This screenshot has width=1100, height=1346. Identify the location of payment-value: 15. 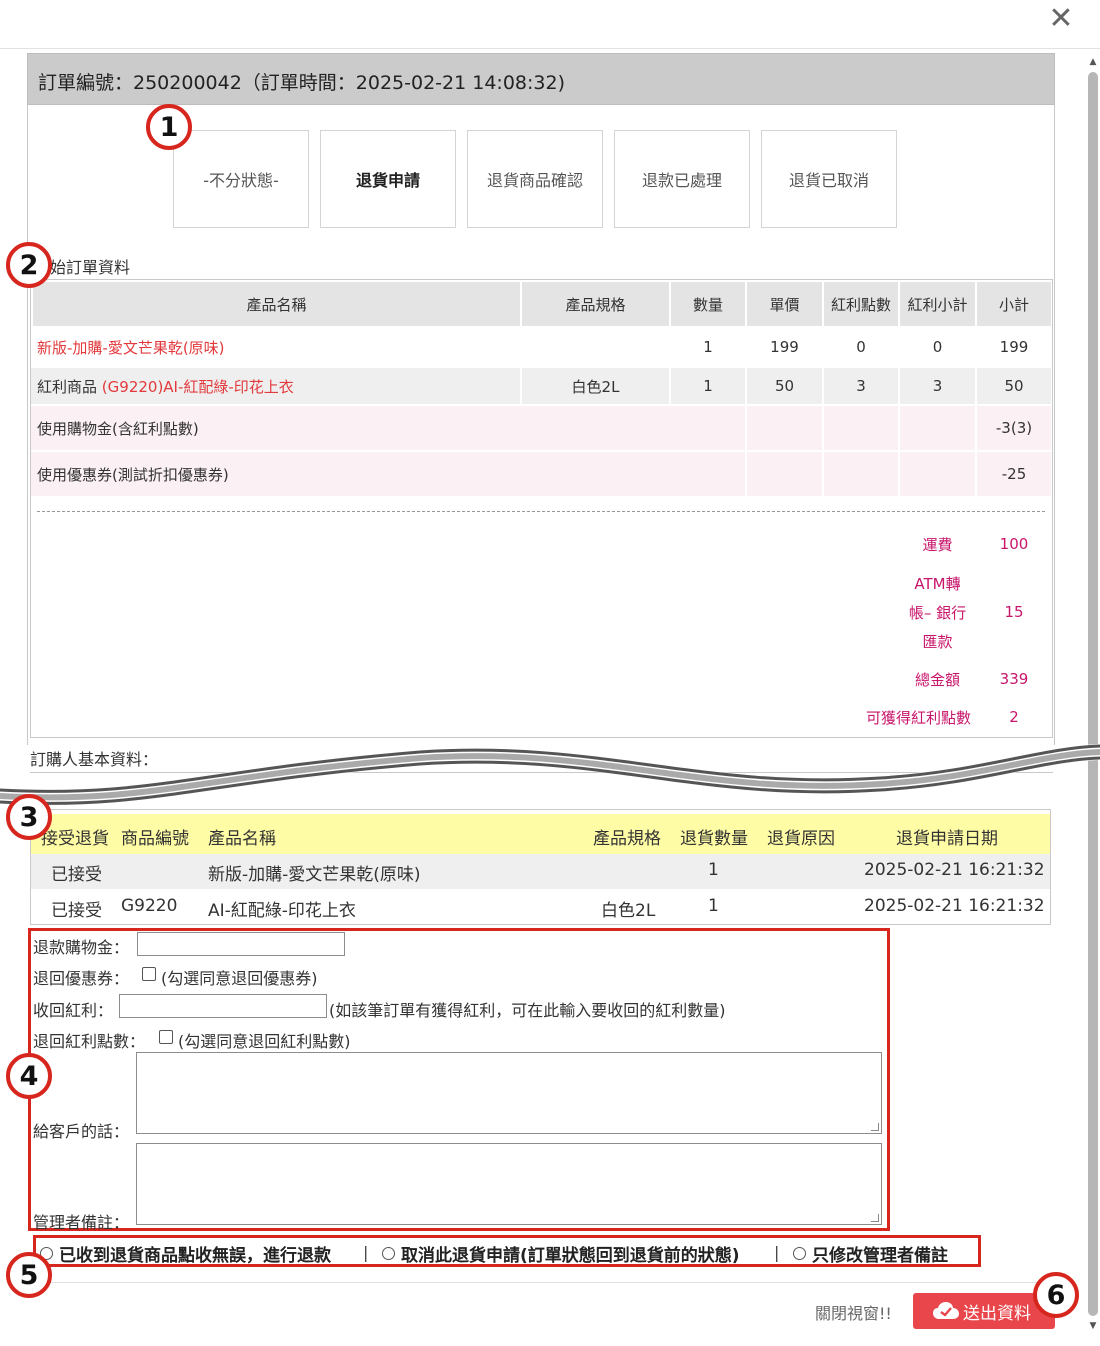
(1014, 612).